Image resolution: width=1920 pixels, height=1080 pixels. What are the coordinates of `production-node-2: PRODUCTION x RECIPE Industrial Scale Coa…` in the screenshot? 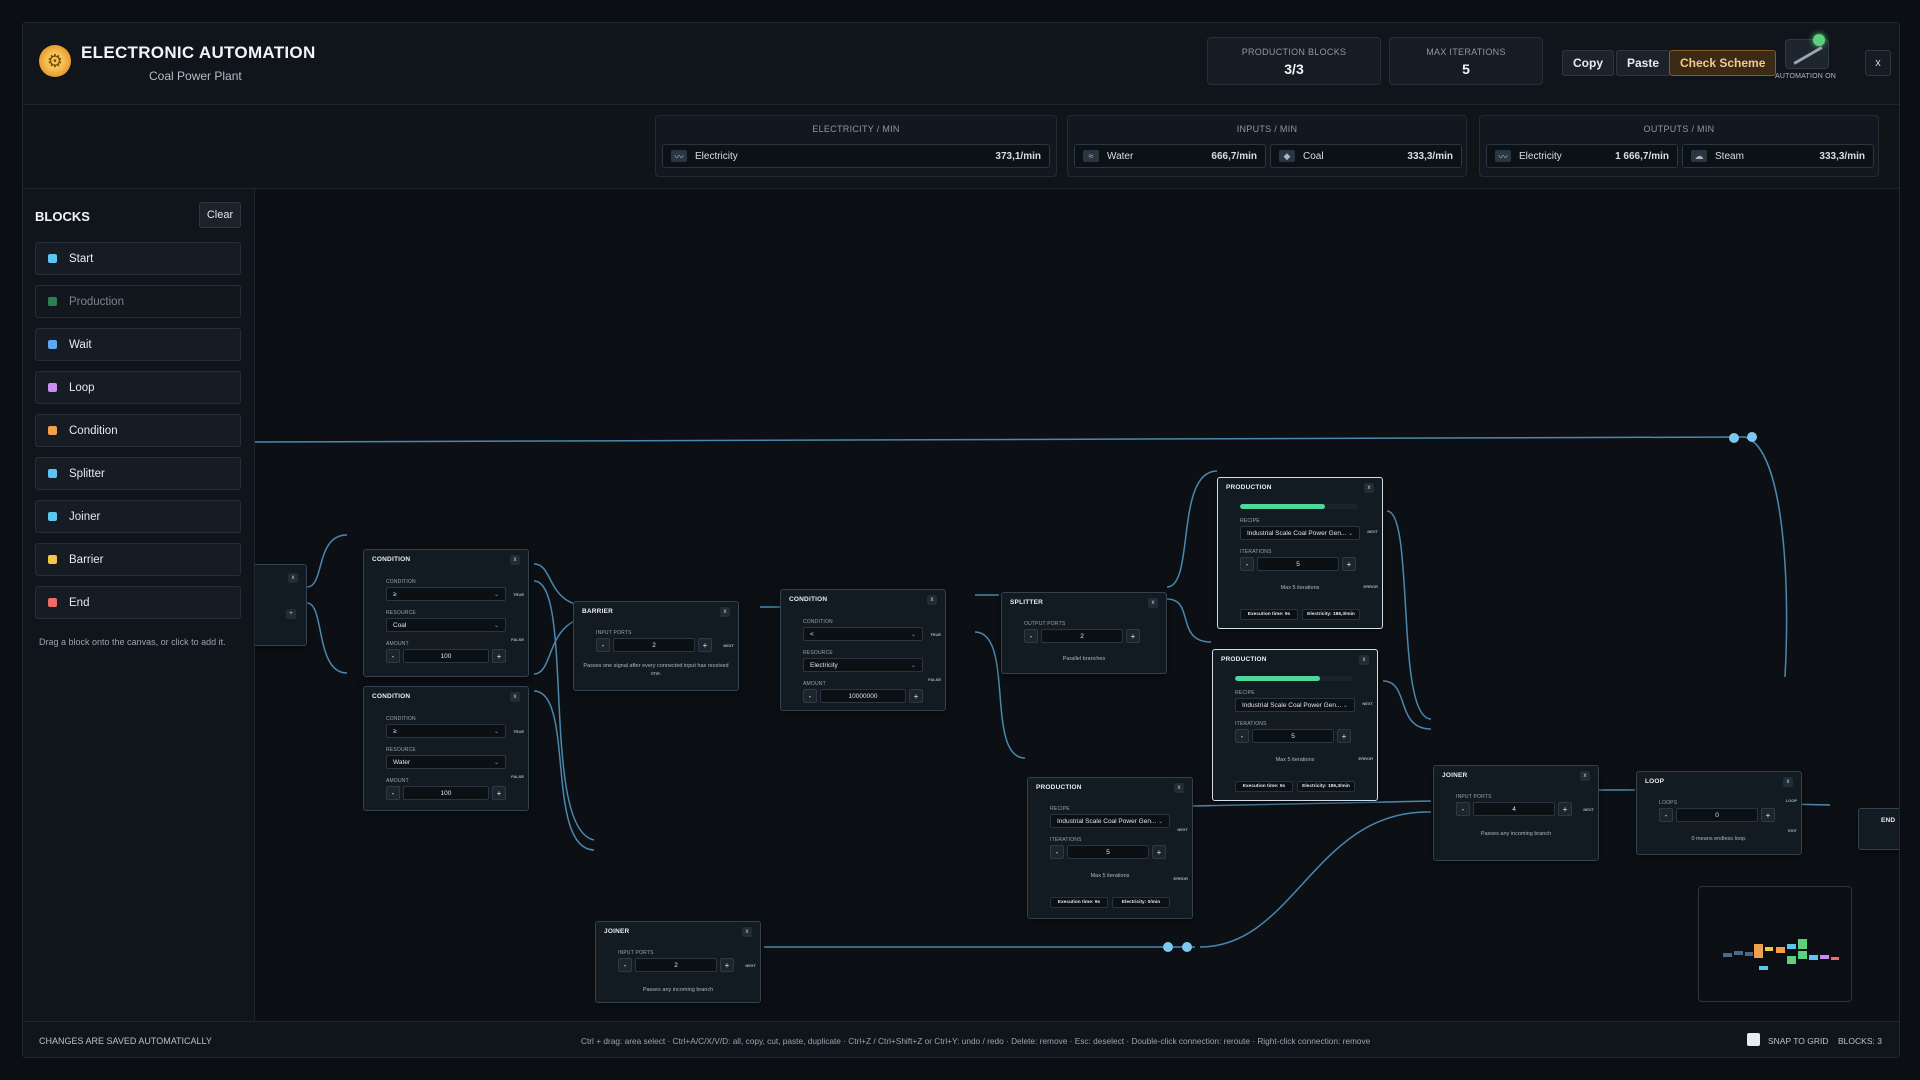 It's located at (1295, 725).